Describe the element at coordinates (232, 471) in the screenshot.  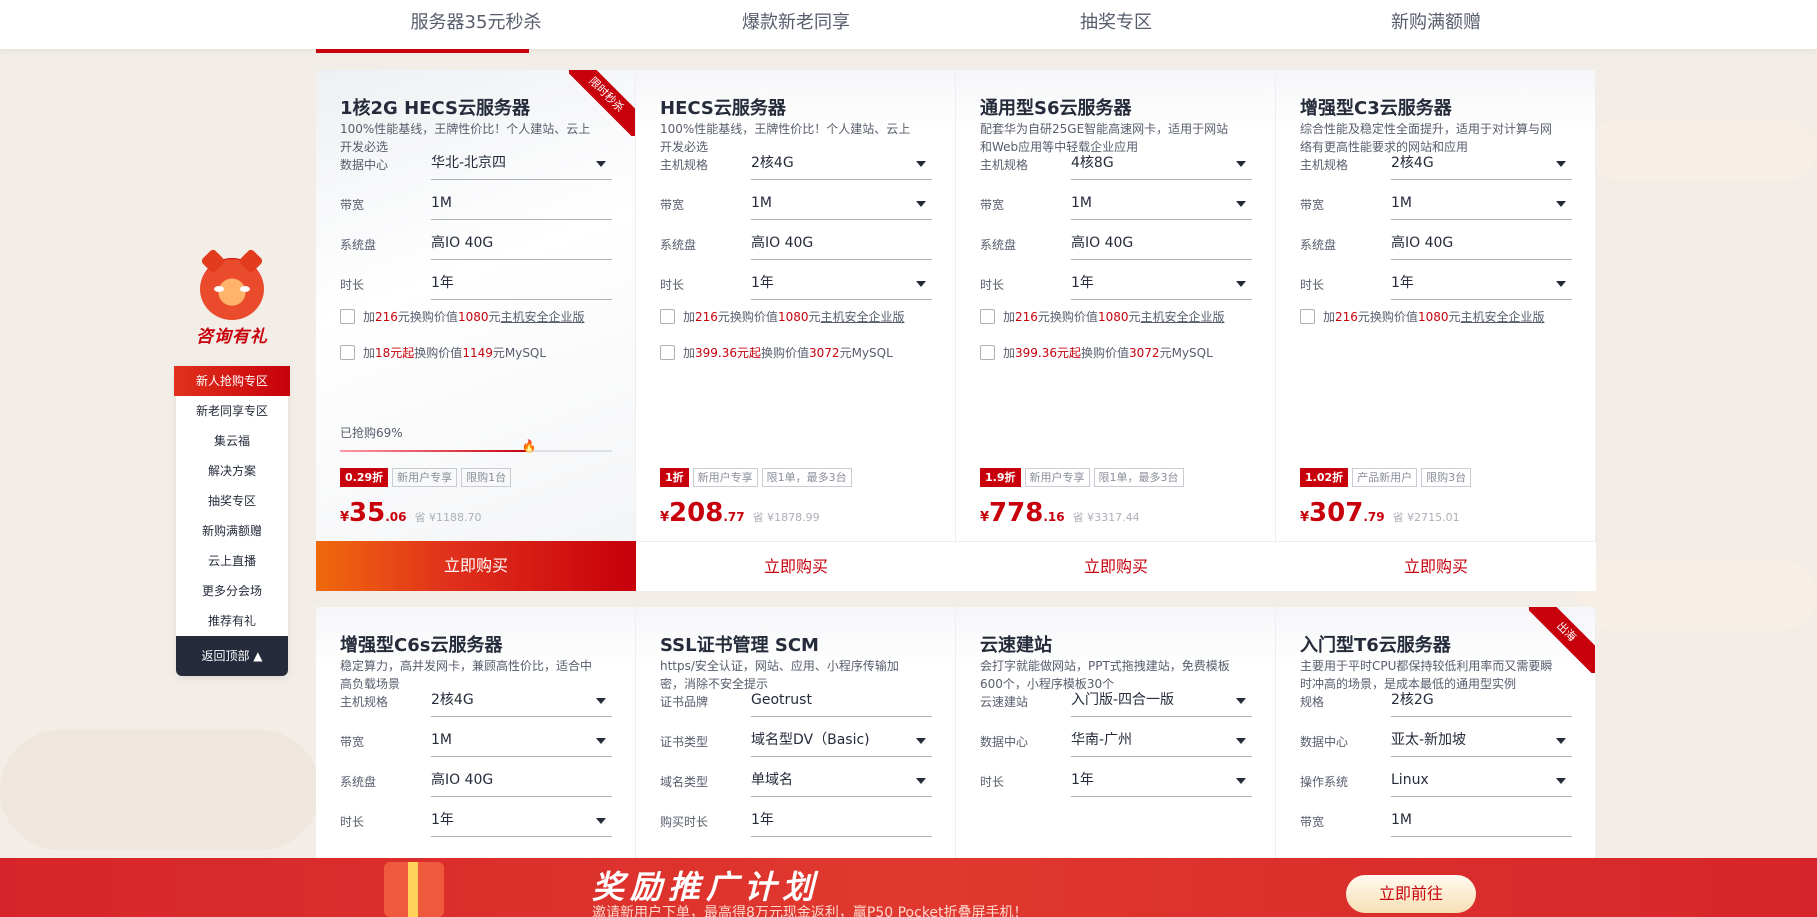
I see `side-item-solutions: 解决方案` at that location.